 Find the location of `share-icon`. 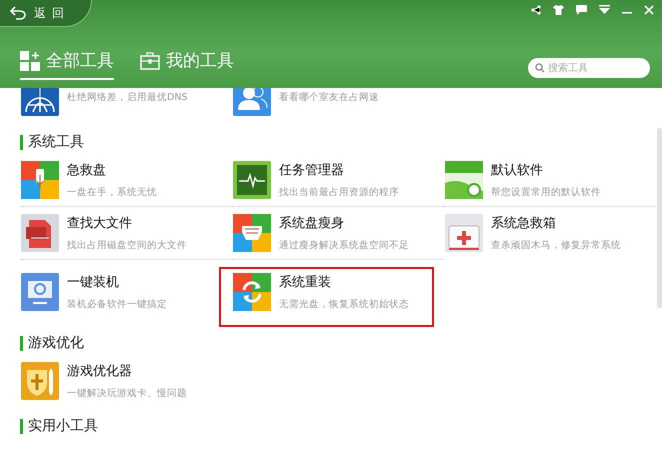

share-icon is located at coordinates (536, 10).